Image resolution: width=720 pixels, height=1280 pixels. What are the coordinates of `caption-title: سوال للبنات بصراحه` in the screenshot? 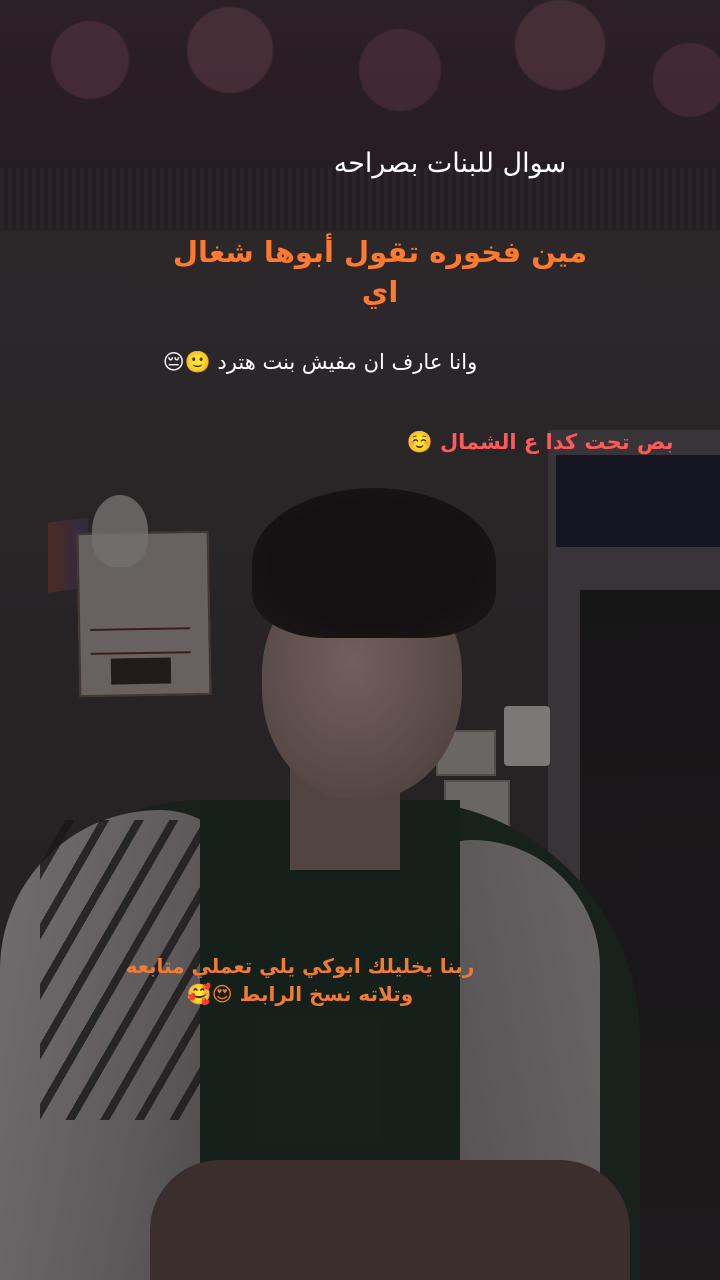 It's located at (450, 163).